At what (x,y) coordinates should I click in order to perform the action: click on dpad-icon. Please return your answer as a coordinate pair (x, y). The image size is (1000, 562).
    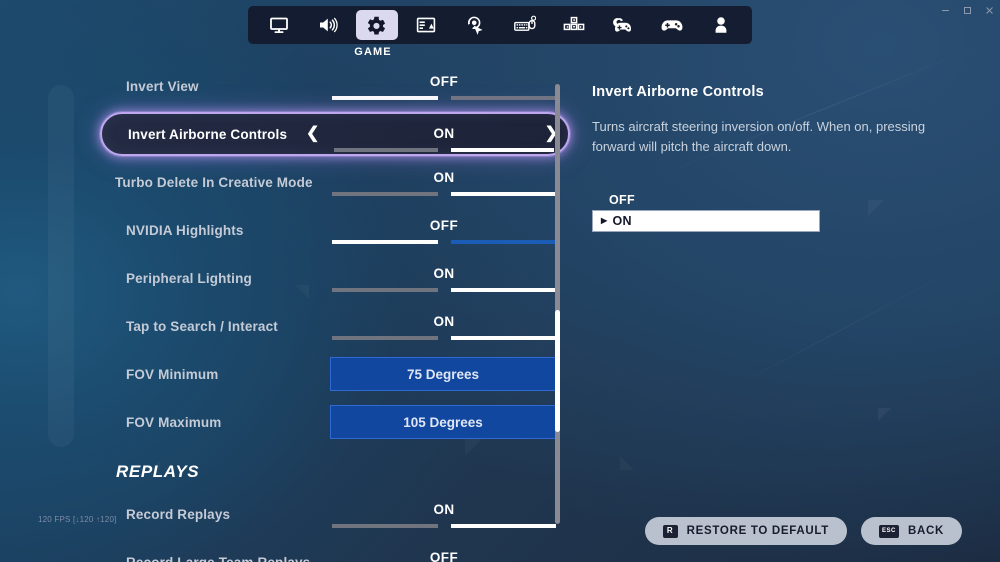
    Looking at the image, I should click on (574, 25).